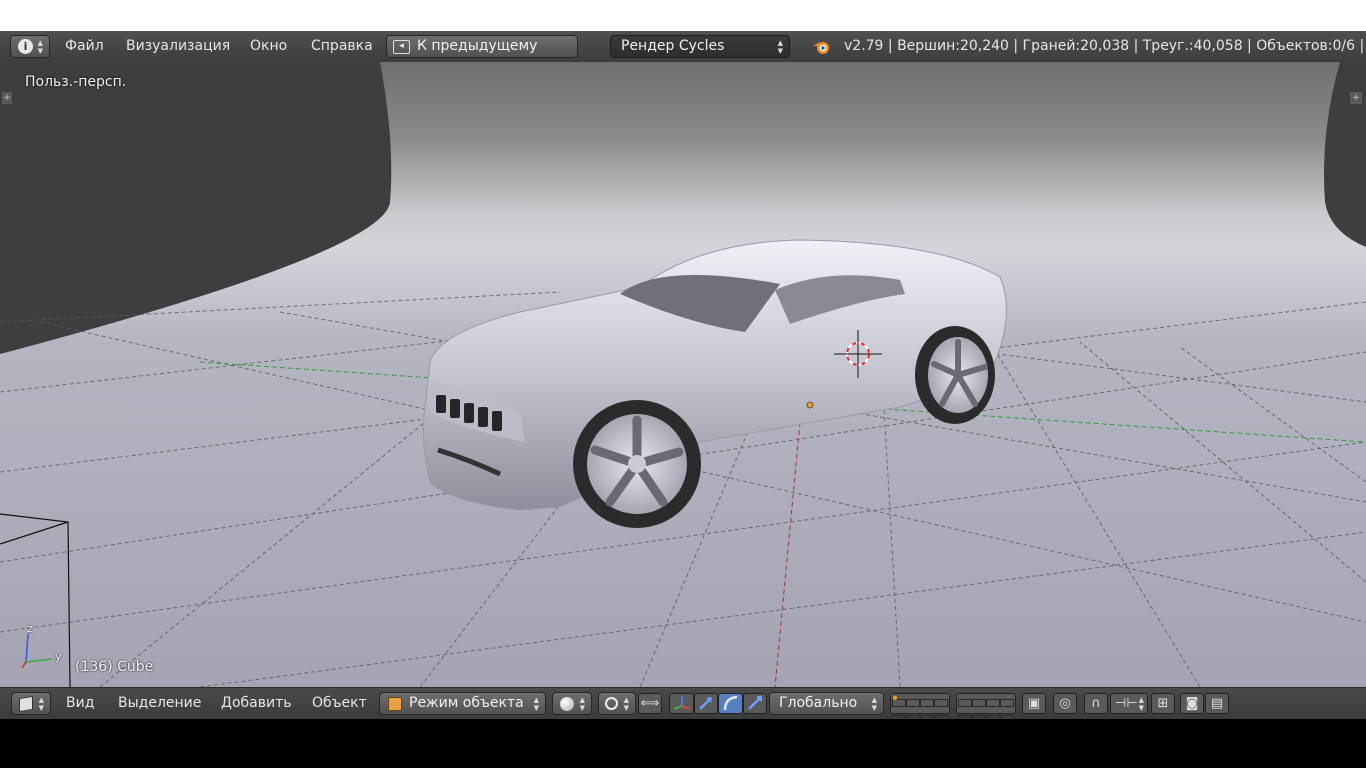  Describe the element at coordinates (730, 703) in the screenshot. I see `rotate-icon` at that location.